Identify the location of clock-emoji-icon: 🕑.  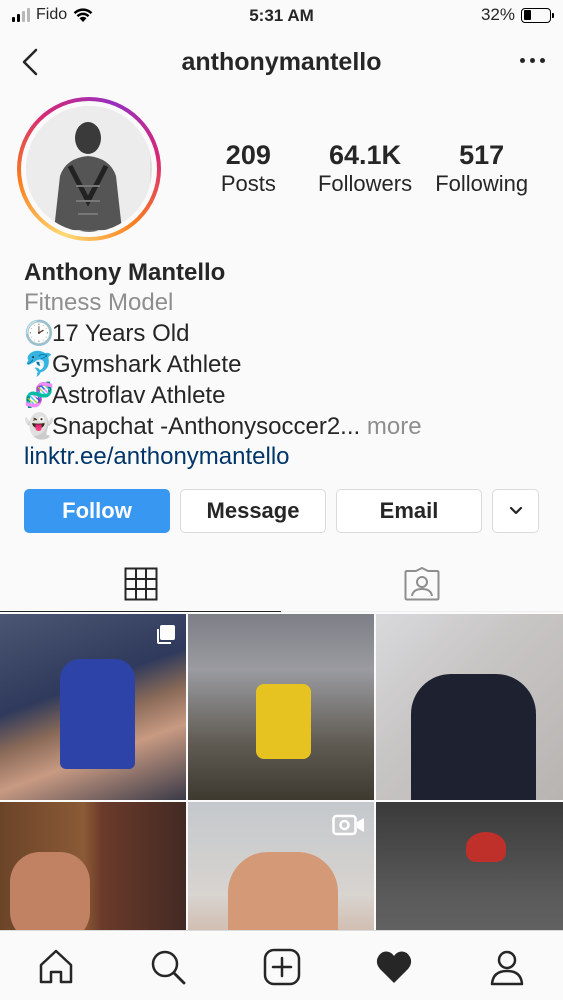
(39, 333).